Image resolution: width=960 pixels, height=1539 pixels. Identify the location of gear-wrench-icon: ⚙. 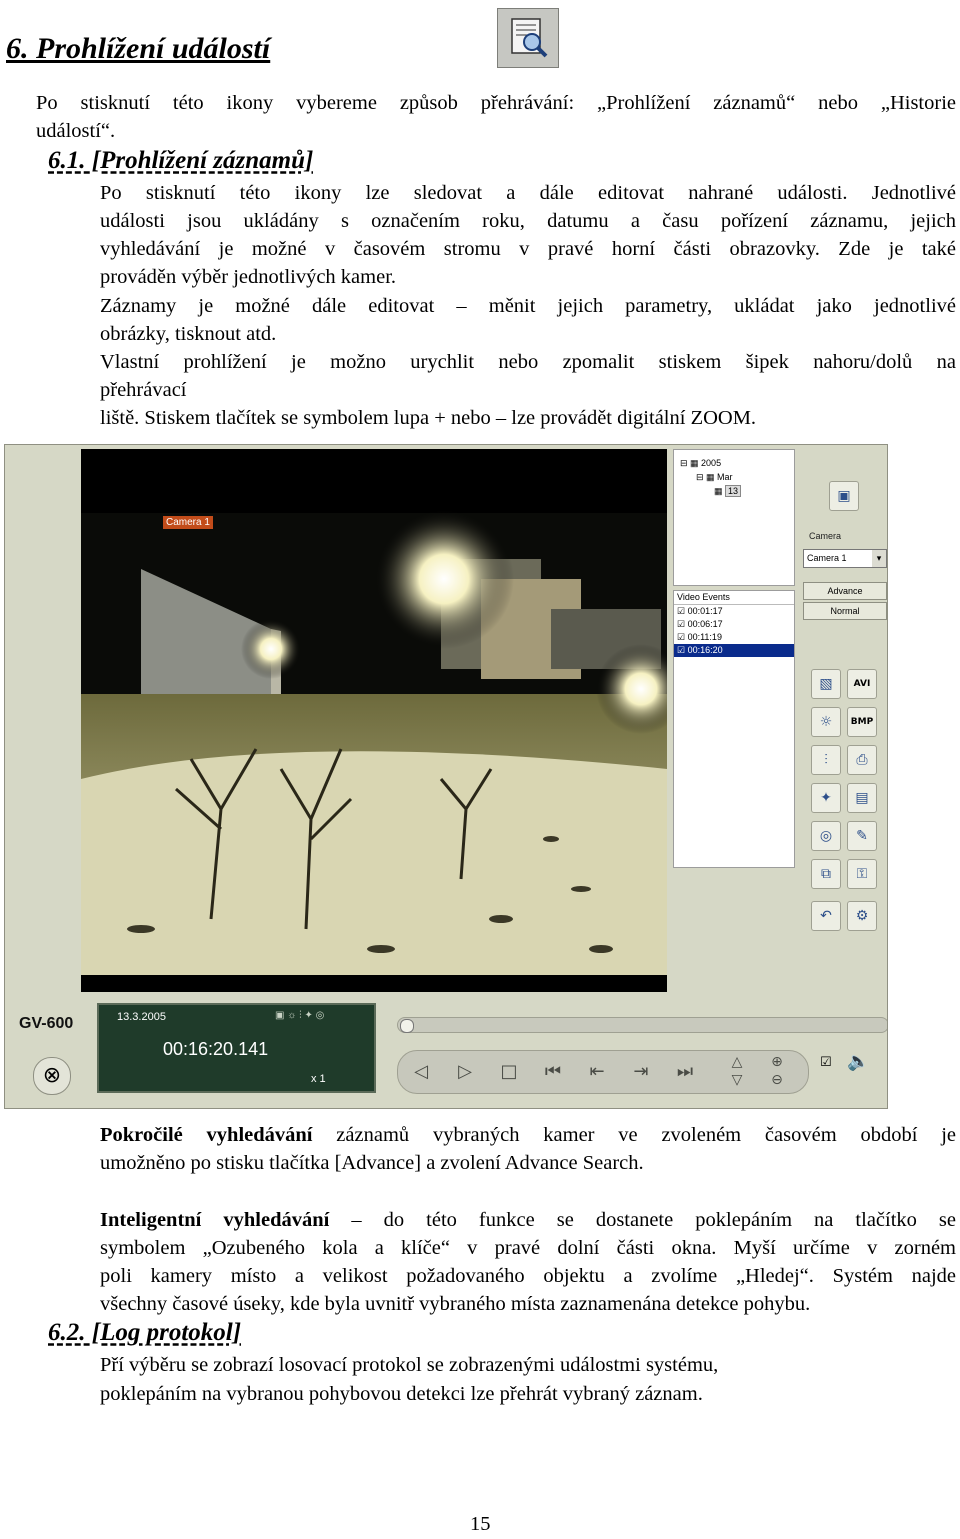
(862, 916).